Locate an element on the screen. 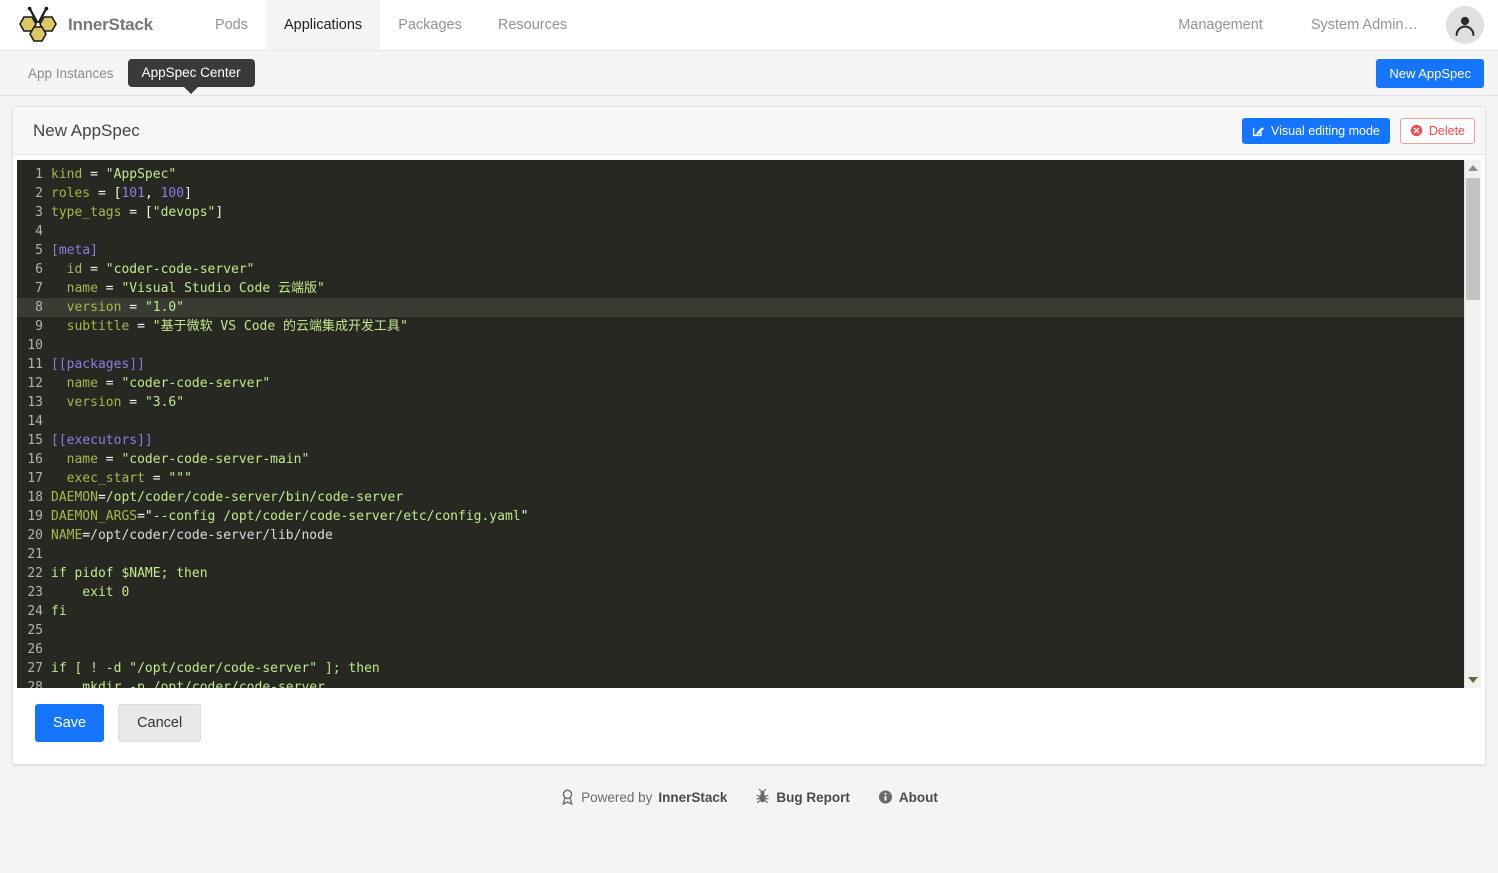 The height and width of the screenshot is (873, 1498). footer-powered-by: Powered by InnerStack is located at coordinates (643, 797).